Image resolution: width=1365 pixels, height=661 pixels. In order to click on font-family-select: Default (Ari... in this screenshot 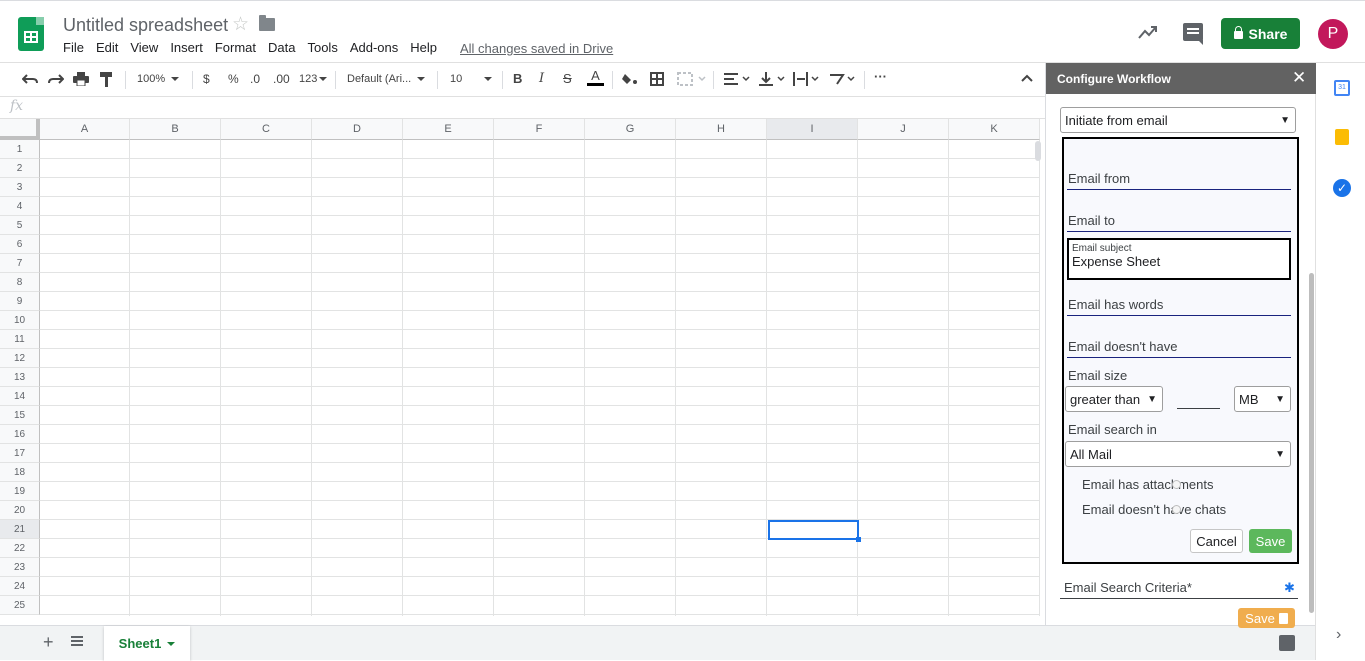, I will do `click(386, 79)`.